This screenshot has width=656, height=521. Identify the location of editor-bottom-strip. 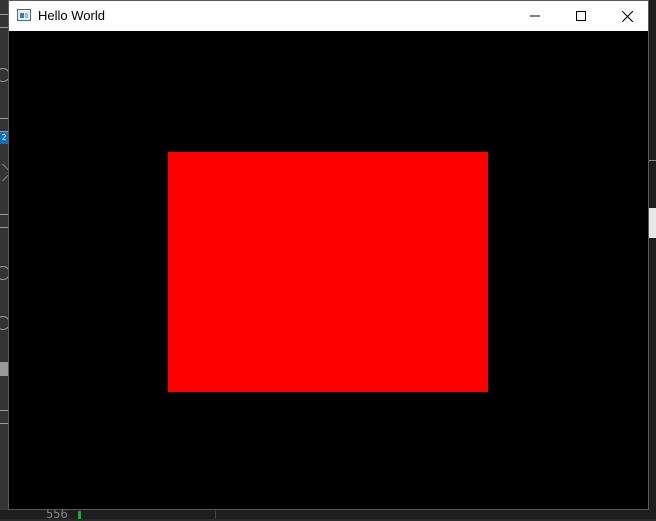
(328, 514).